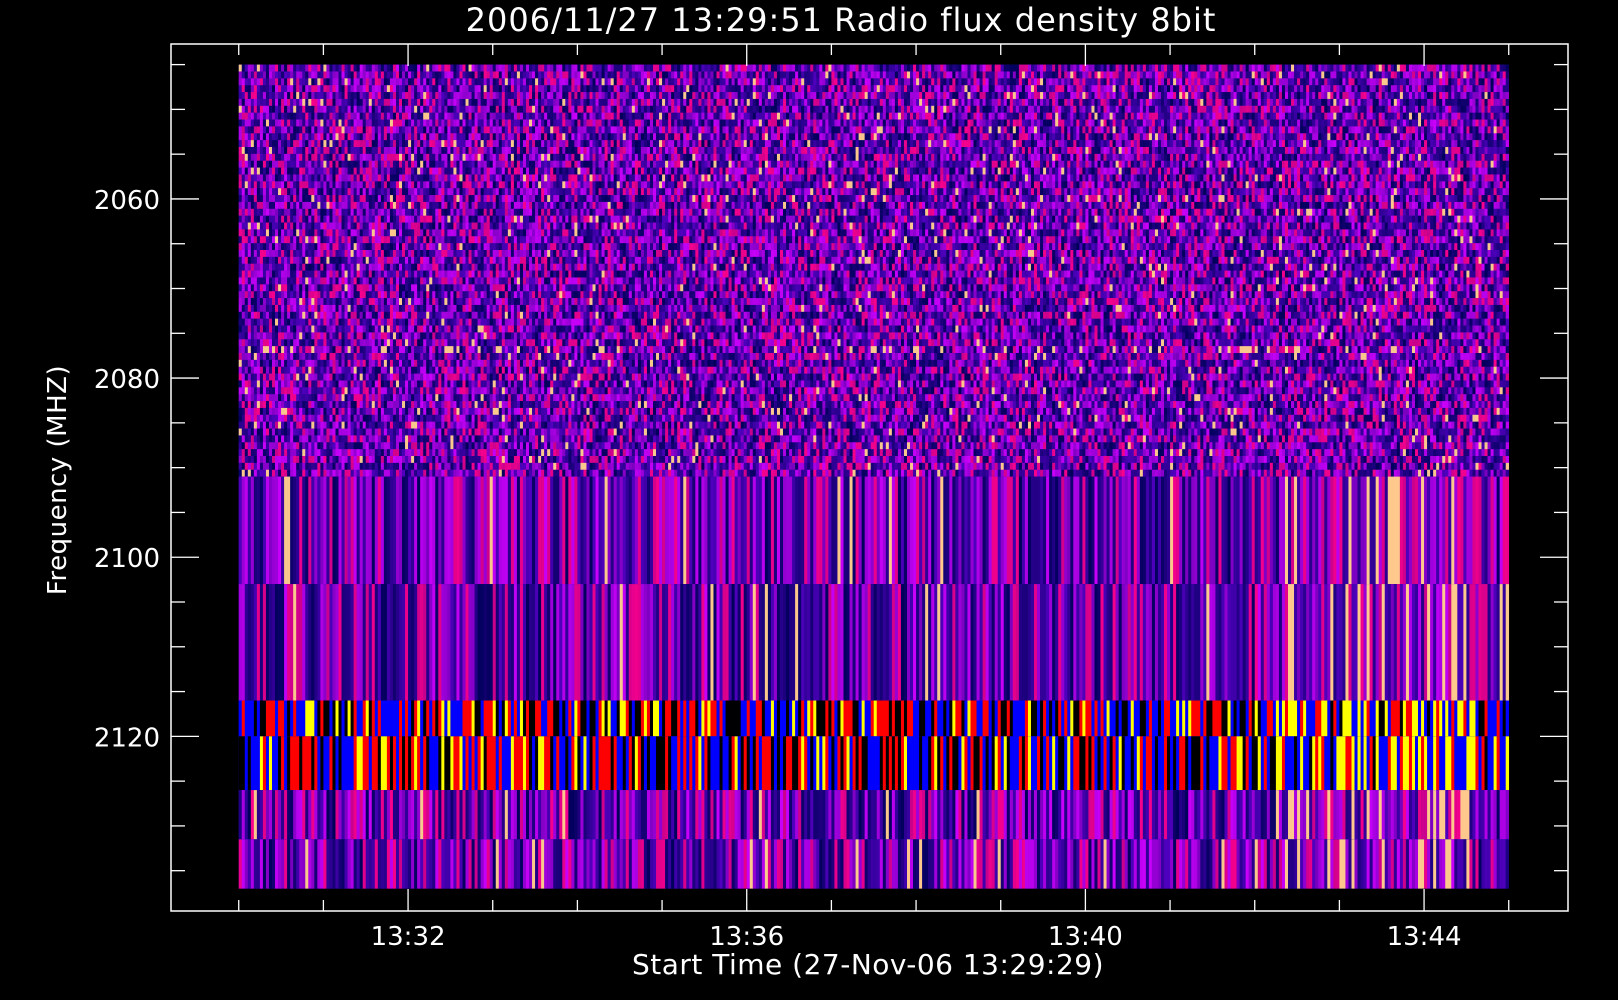 This screenshot has height=1000, width=1618. Describe the element at coordinates (1424, 937) in the screenshot. I see `x-tick-label: 13:44` at that location.